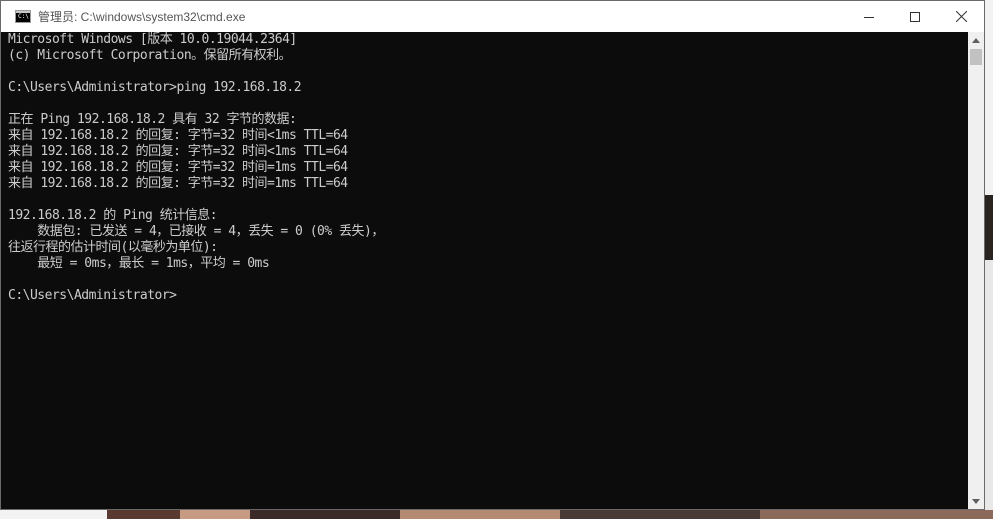  What do you see at coordinates (155, 87) in the screenshot?
I see `console-line: C:\Users\Administrator>ping 192.168.18.2` at bounding box center [155, 87].